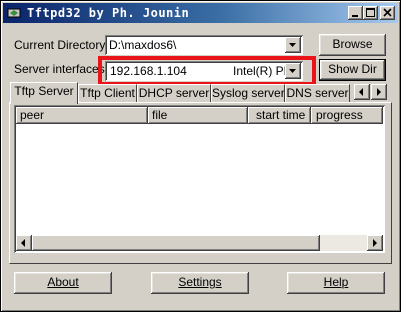  I want to click on close-button, so click(387, 13).